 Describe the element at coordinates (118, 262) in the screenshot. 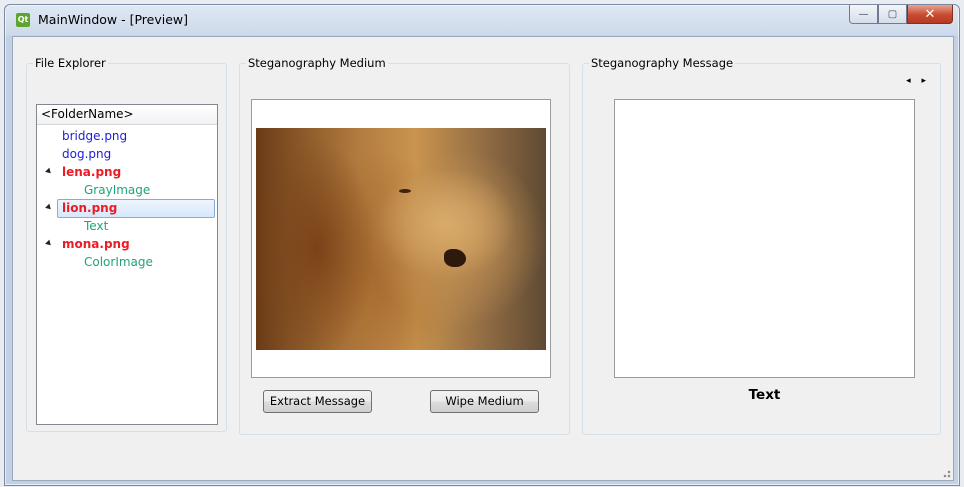

I see `tree-item-label: ColorImage` at that location.